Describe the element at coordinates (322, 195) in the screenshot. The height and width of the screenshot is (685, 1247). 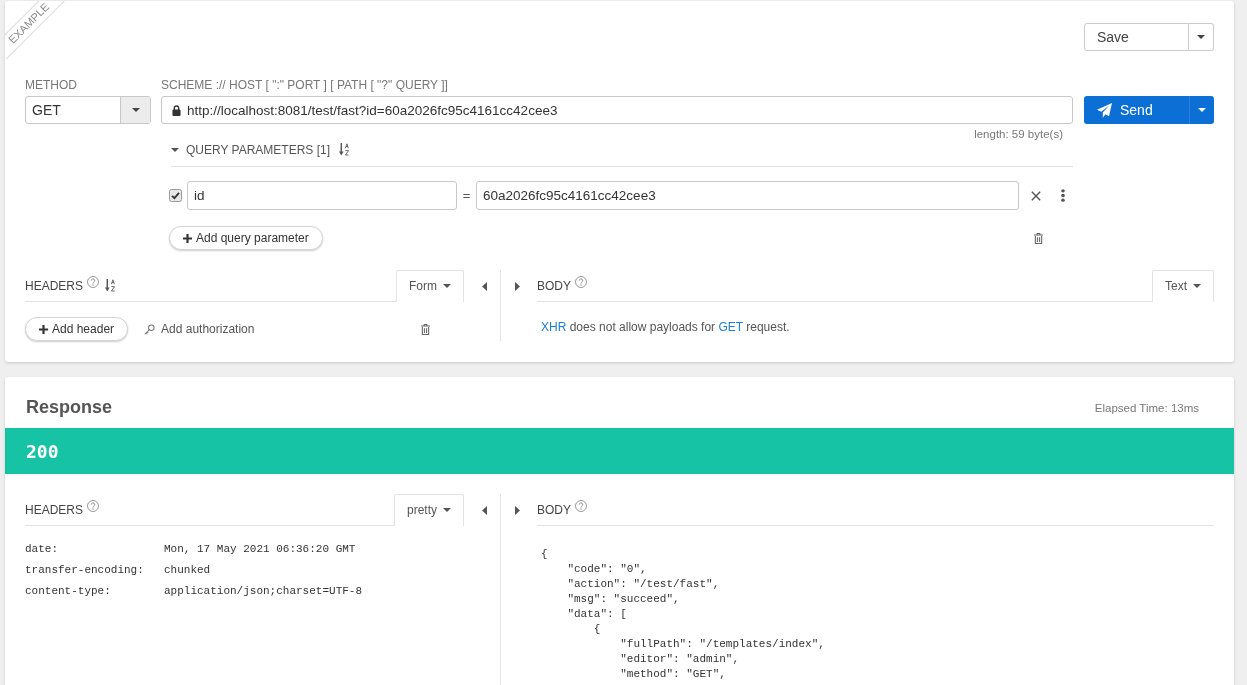
I see `param-name-field: id` at that location.